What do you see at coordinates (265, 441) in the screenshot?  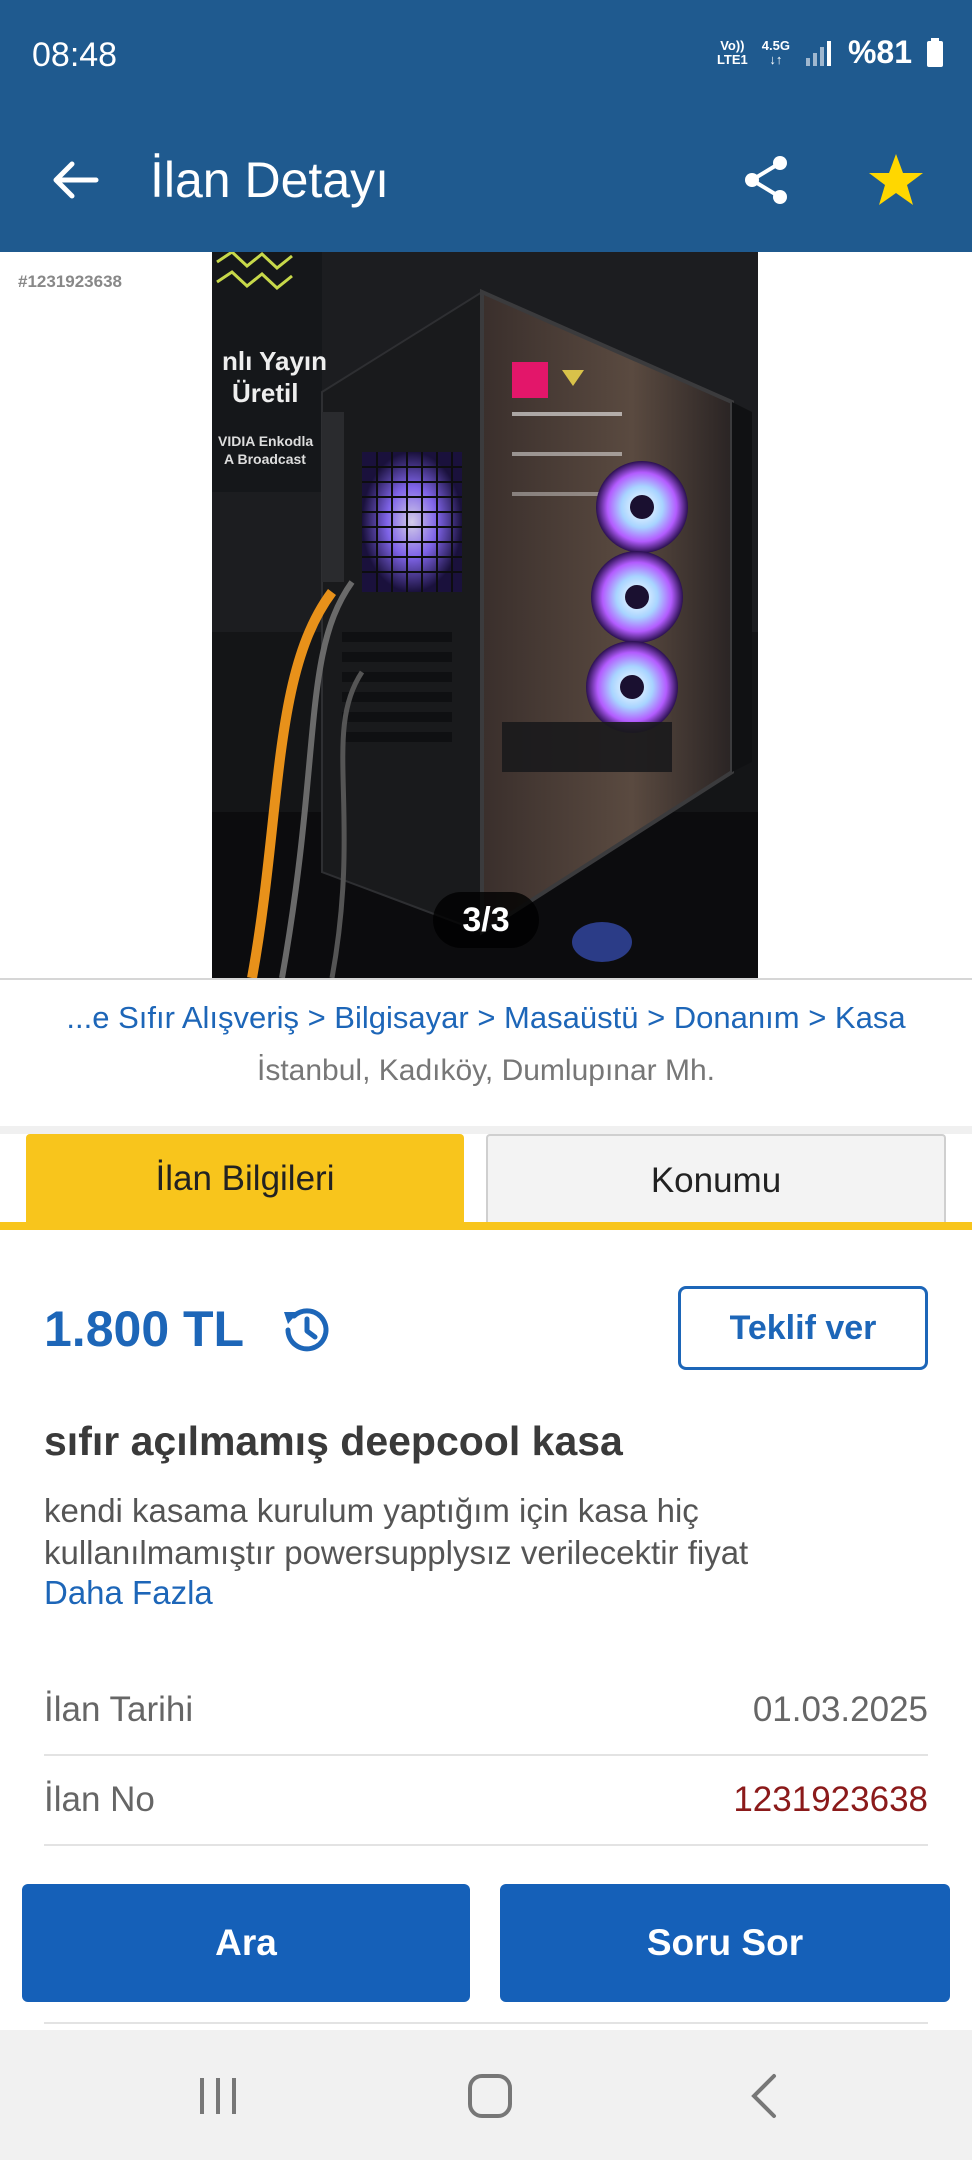 I see `poster-text-line3: VIDIA Enkodla` at bounding box center [265, 441].